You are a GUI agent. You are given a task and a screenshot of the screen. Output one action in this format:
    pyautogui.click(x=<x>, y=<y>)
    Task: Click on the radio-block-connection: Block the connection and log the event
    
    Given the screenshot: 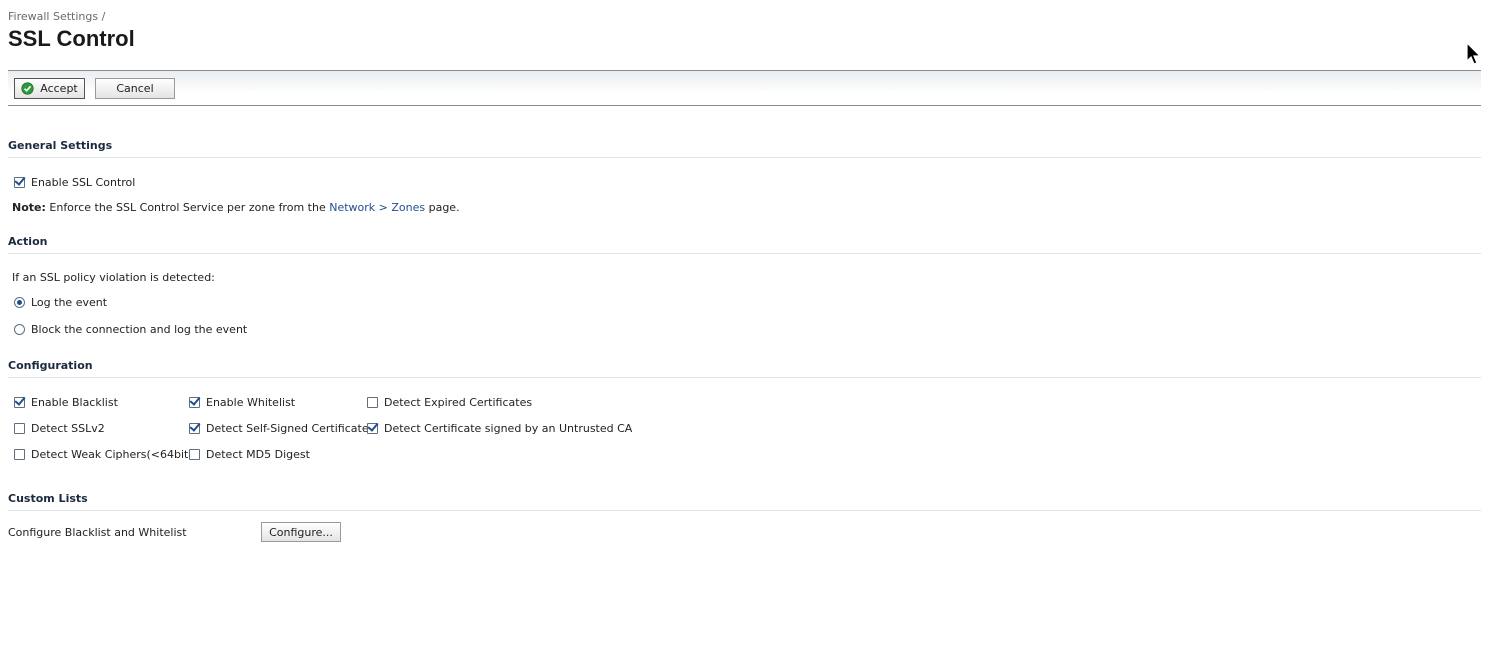 What is the action you would take?
    pyautogui.click(x=130, y=329)
    